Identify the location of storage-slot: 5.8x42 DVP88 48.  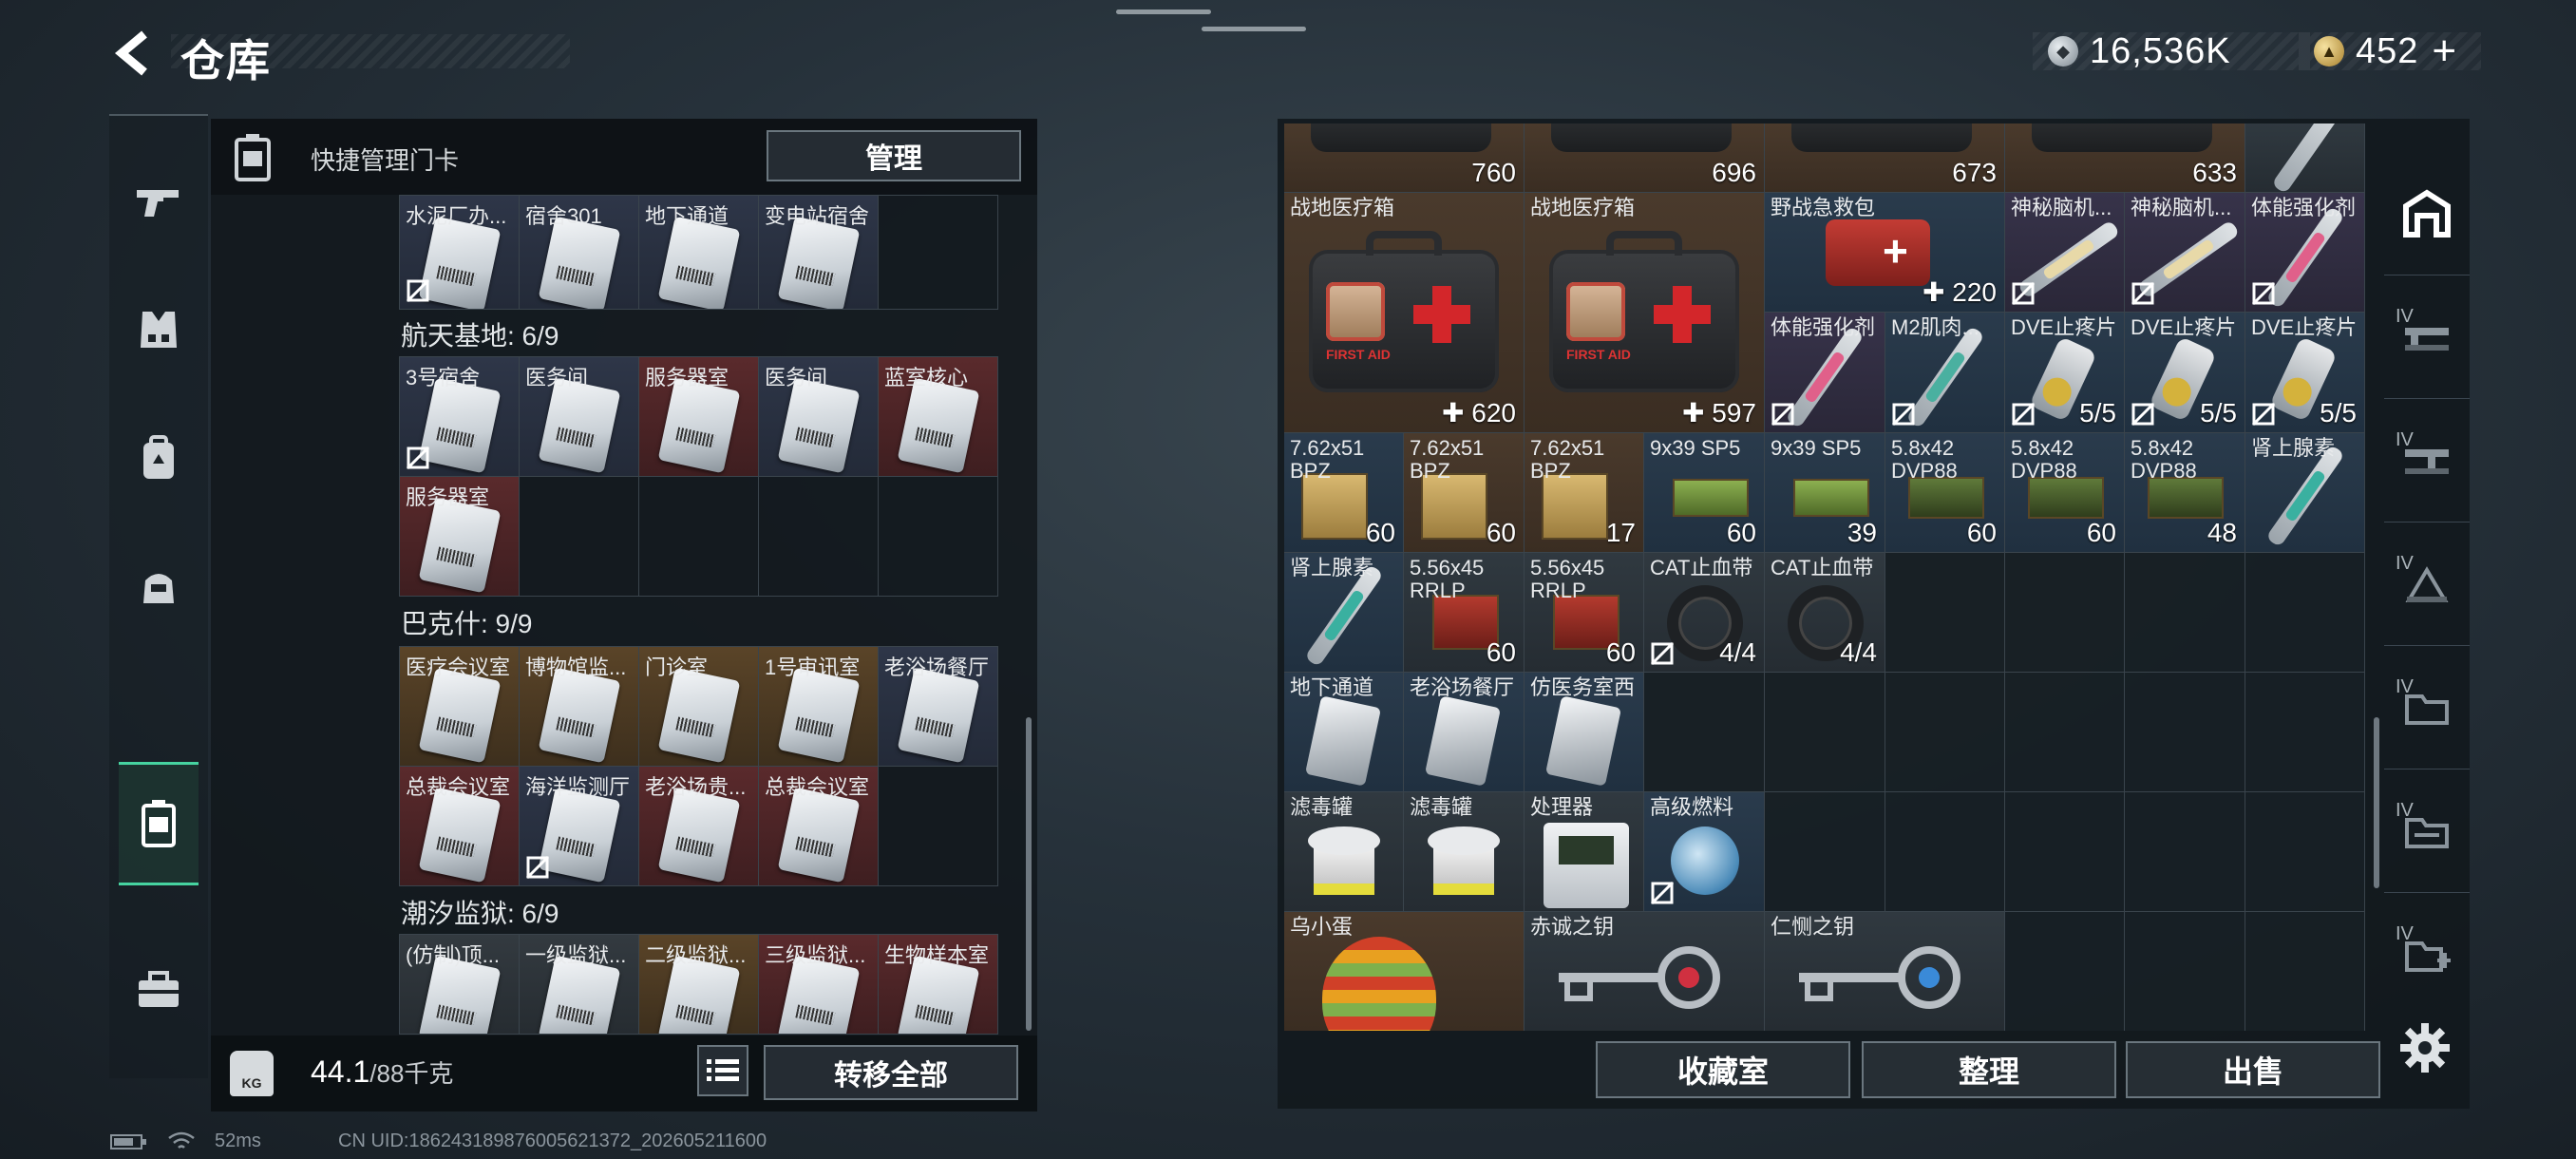
(2185, 493).